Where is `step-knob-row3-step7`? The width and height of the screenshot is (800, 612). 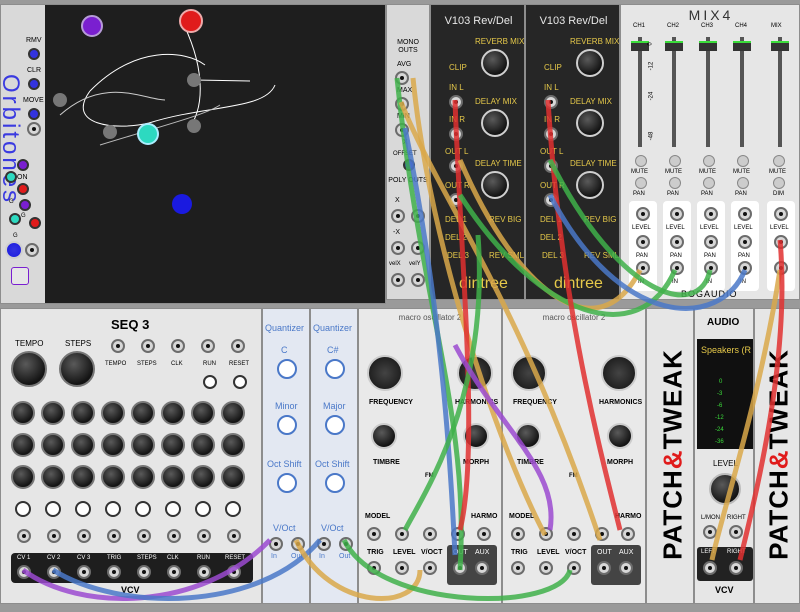
step-knob-row3-step7 is located at coordinates (203, 477).